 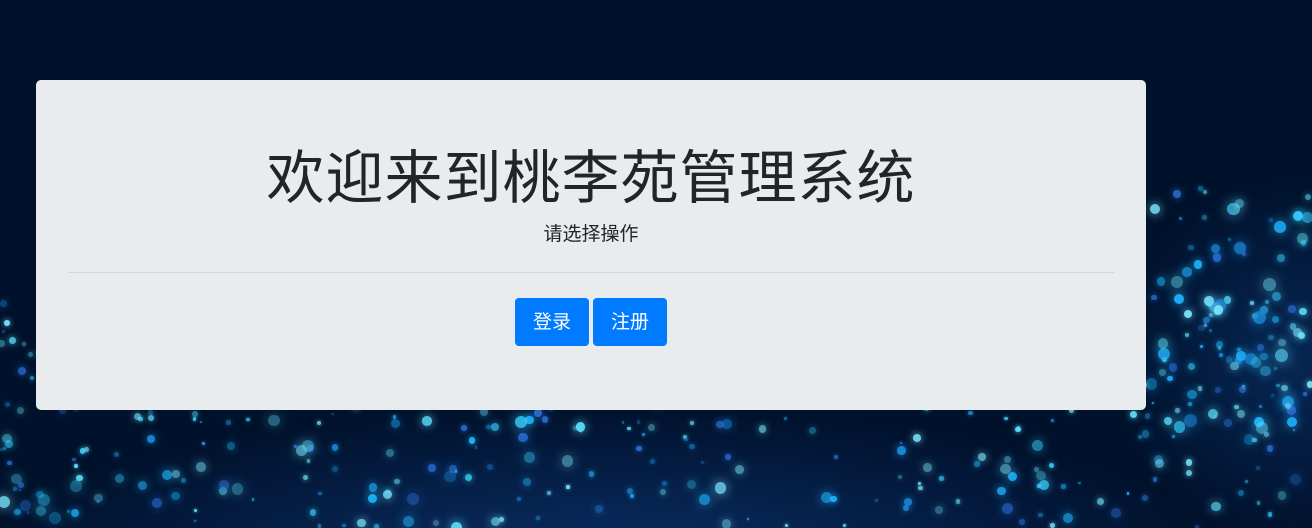 What do you see at coordinates (591, 272) in the screenshot?
I see `divider` at bounding box center [591, 272].